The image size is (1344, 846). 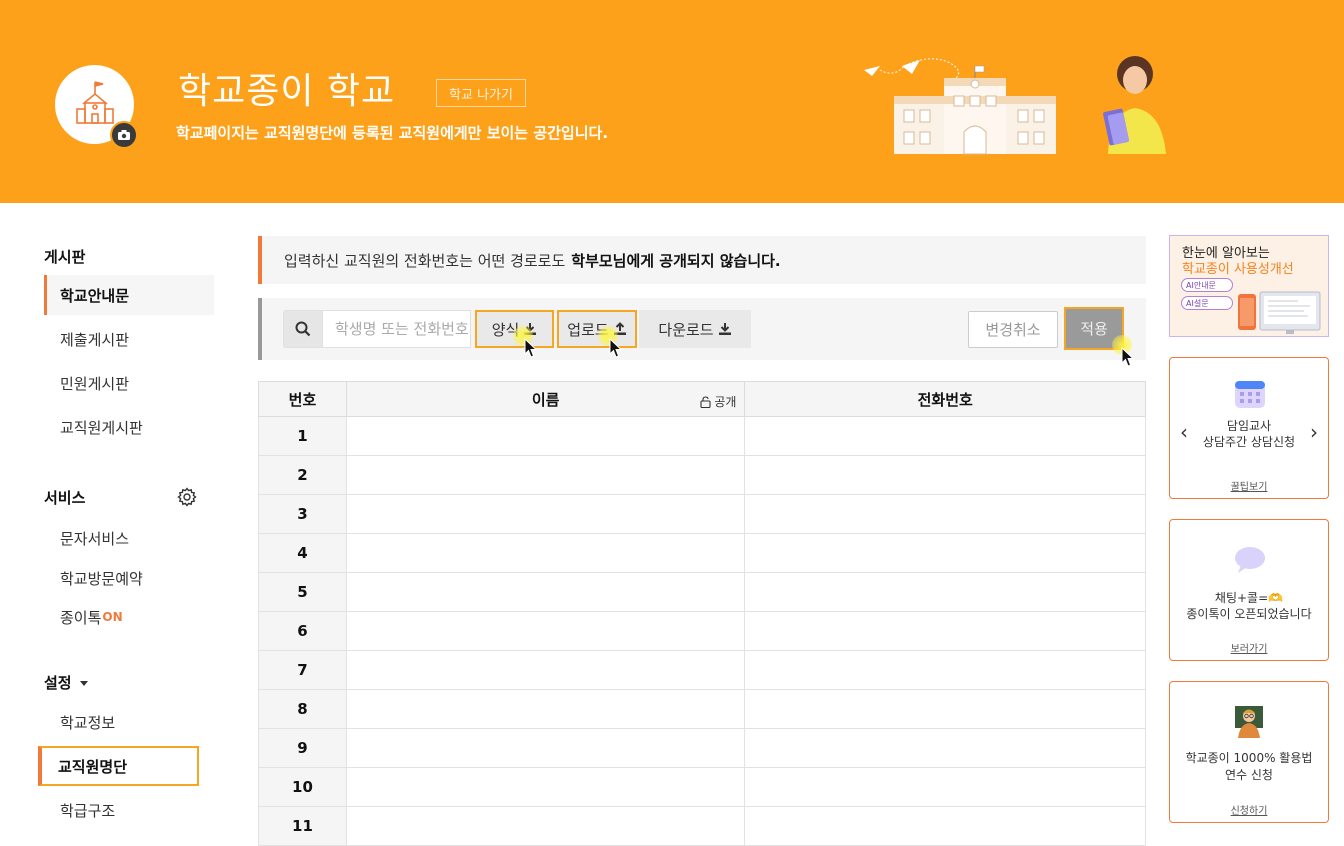 What do you see at coordinates (129, 617) in the screenshot?
I see `sidebar-item-jongitalk: 종이톡 ON` at bounding box center [129, 617].